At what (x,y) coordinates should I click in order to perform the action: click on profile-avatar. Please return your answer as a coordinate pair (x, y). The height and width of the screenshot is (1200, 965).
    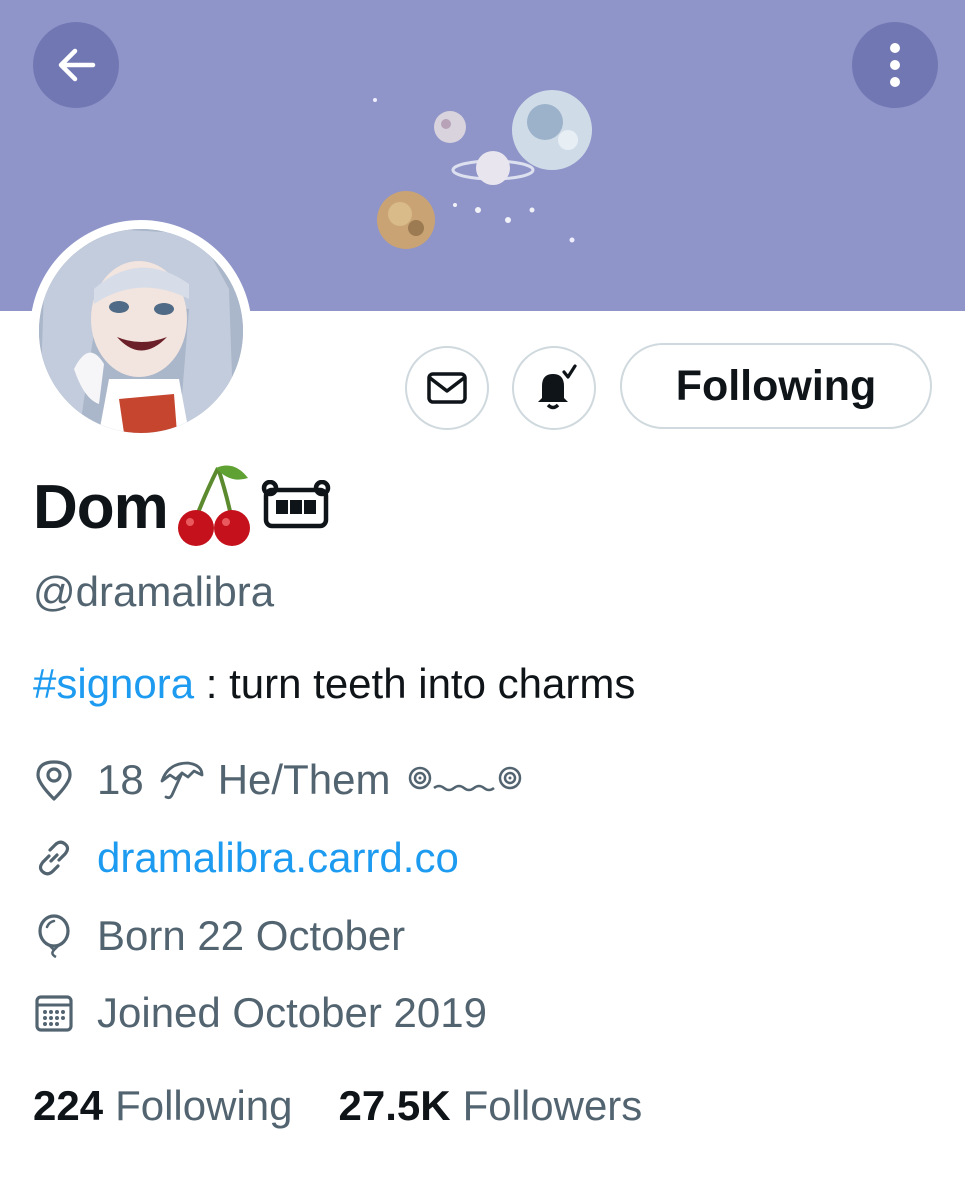
    Looking at the image, I should click on (141, 331).